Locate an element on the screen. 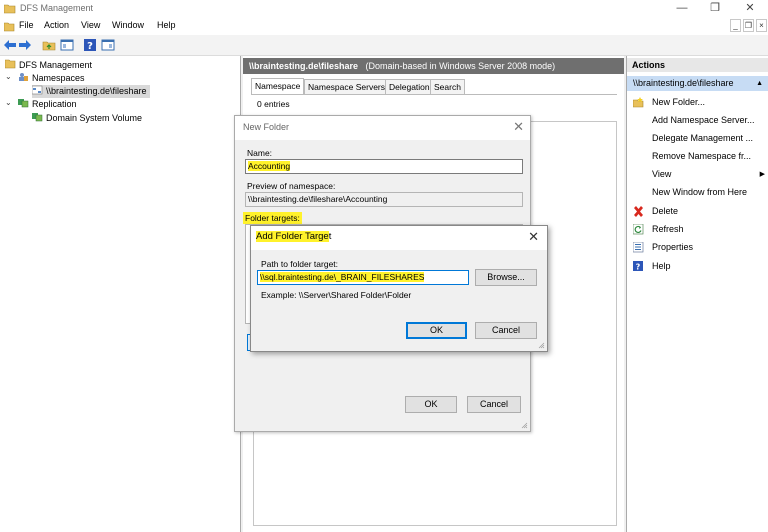 The width and height of the screenshot is (768, 532). tree-item-replication: Replication is located at coordinates (47, 104).